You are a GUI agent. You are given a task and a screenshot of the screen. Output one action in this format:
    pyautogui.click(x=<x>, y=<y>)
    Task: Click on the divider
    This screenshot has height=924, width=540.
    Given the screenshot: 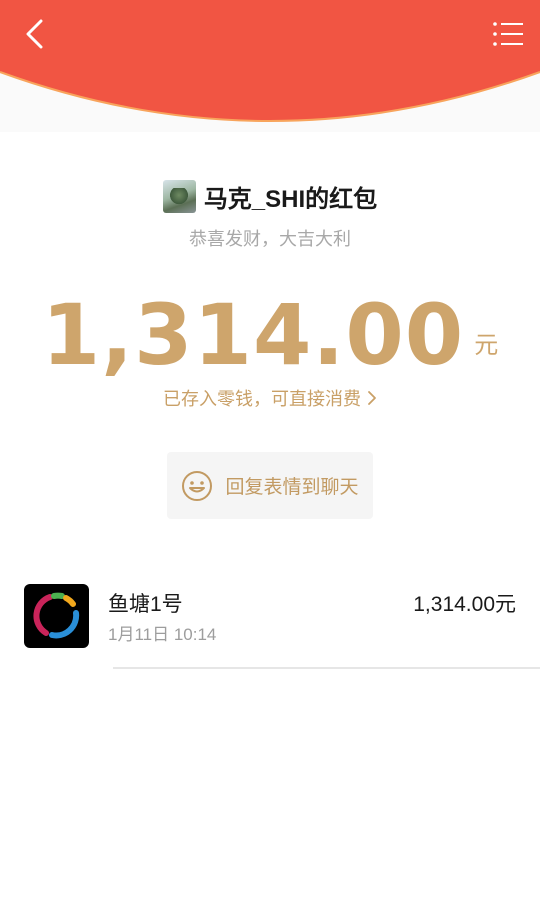 What is the action you would take?
    pyautogui.click(x=326, y=668)
    